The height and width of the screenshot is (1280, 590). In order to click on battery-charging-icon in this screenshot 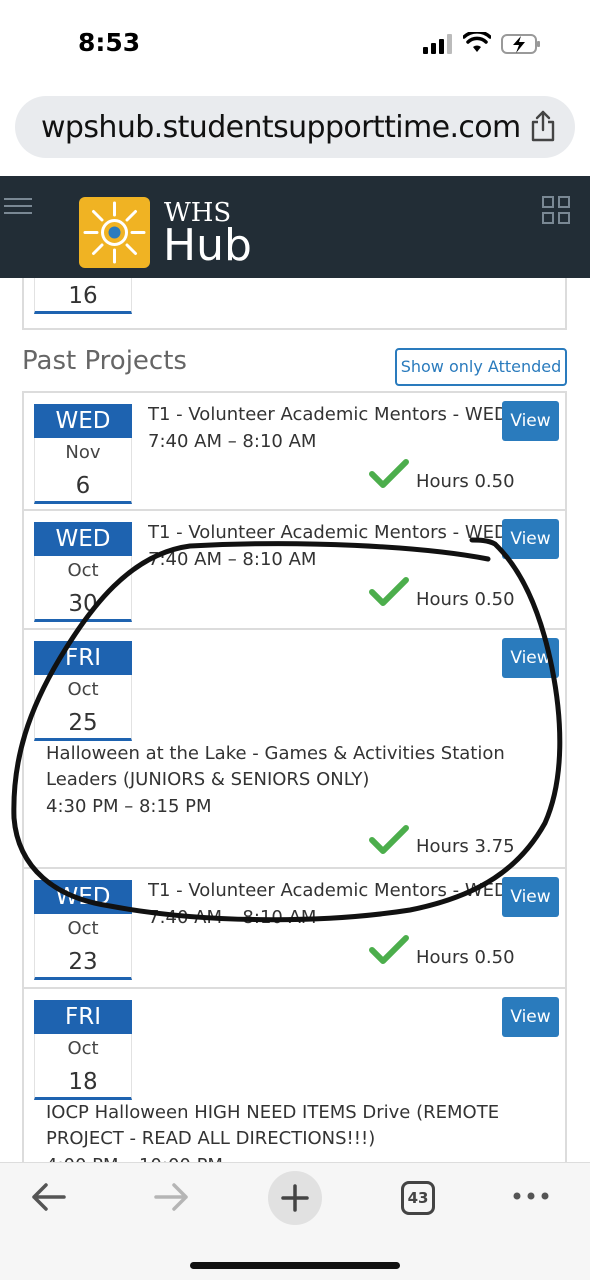, I will do `click(520, 44)`.